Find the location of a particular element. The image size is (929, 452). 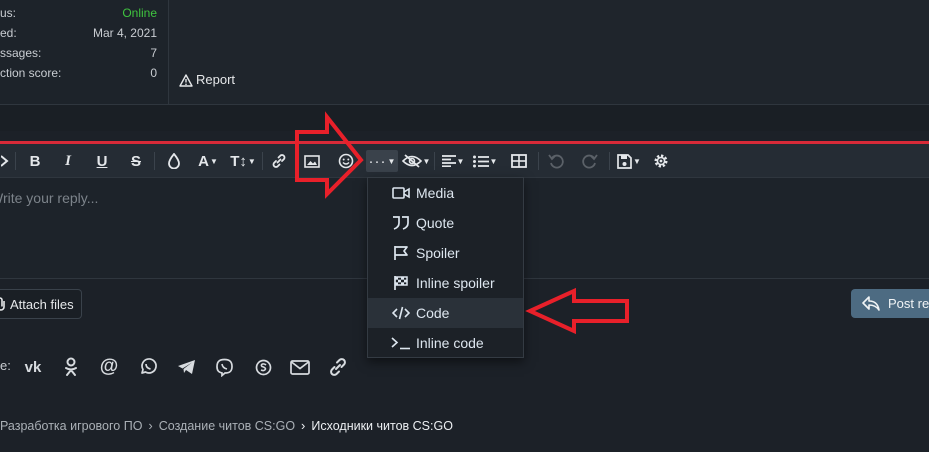

attach-files-label: Attach files is located at coordinates (42, 304).